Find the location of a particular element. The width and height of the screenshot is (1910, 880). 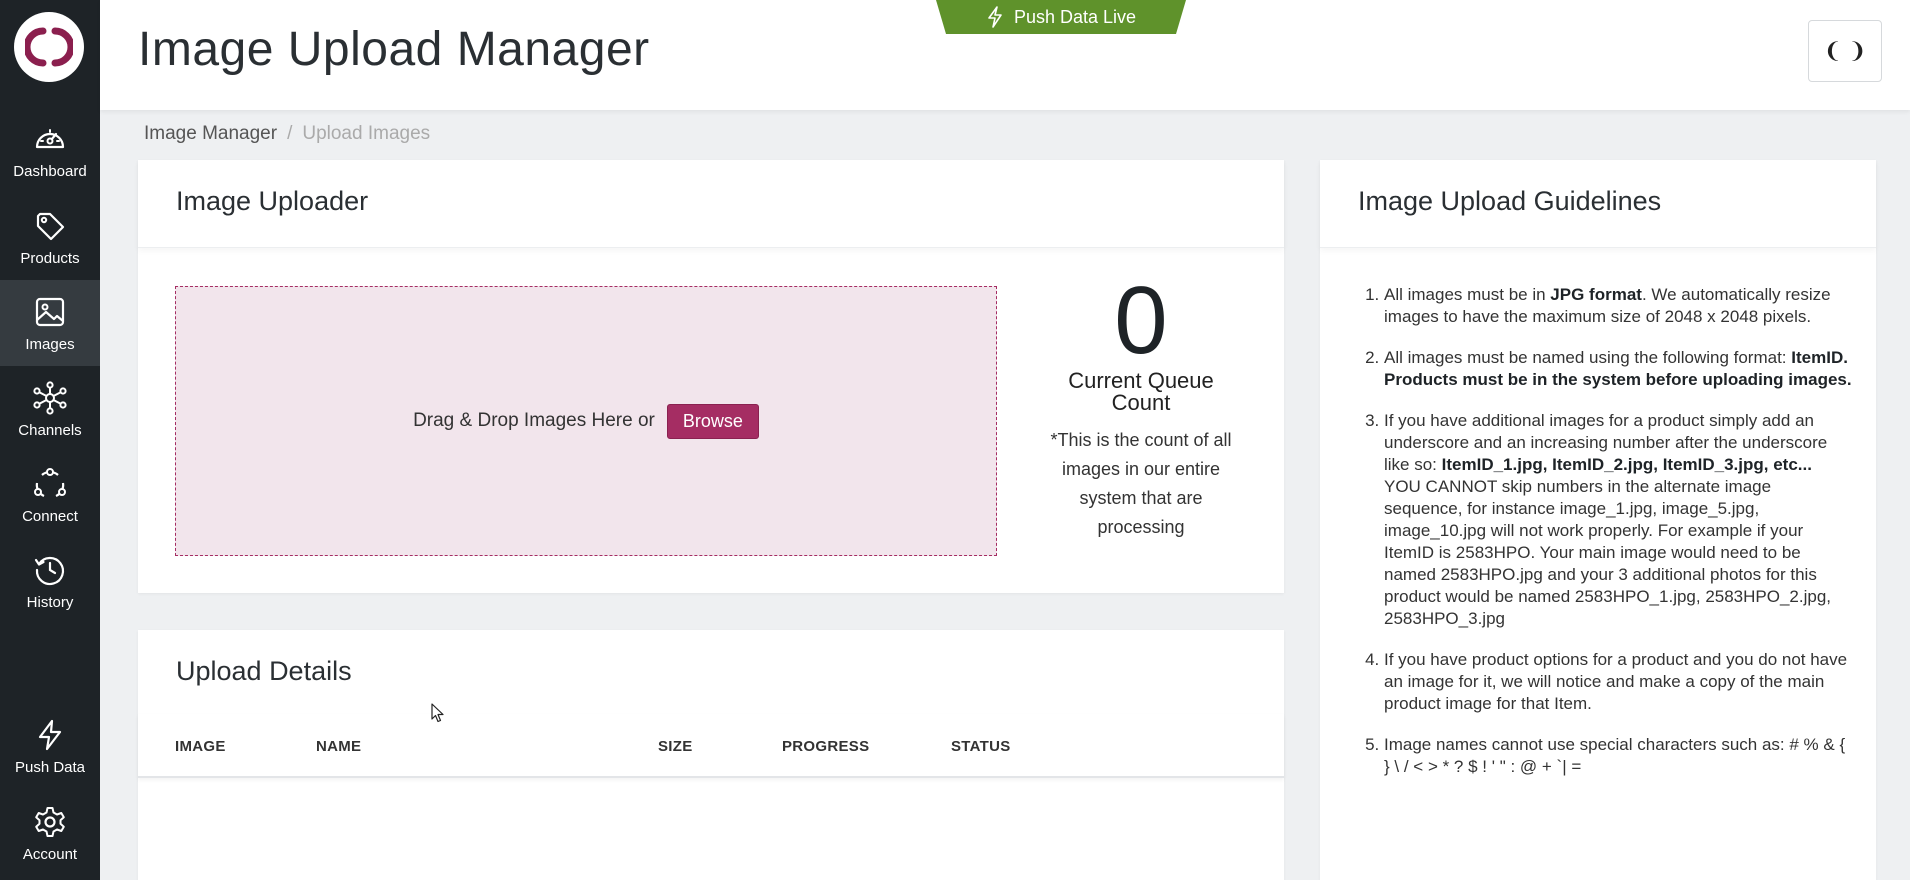

dashboard-gauge-icon is located at coordinates (50, 138).